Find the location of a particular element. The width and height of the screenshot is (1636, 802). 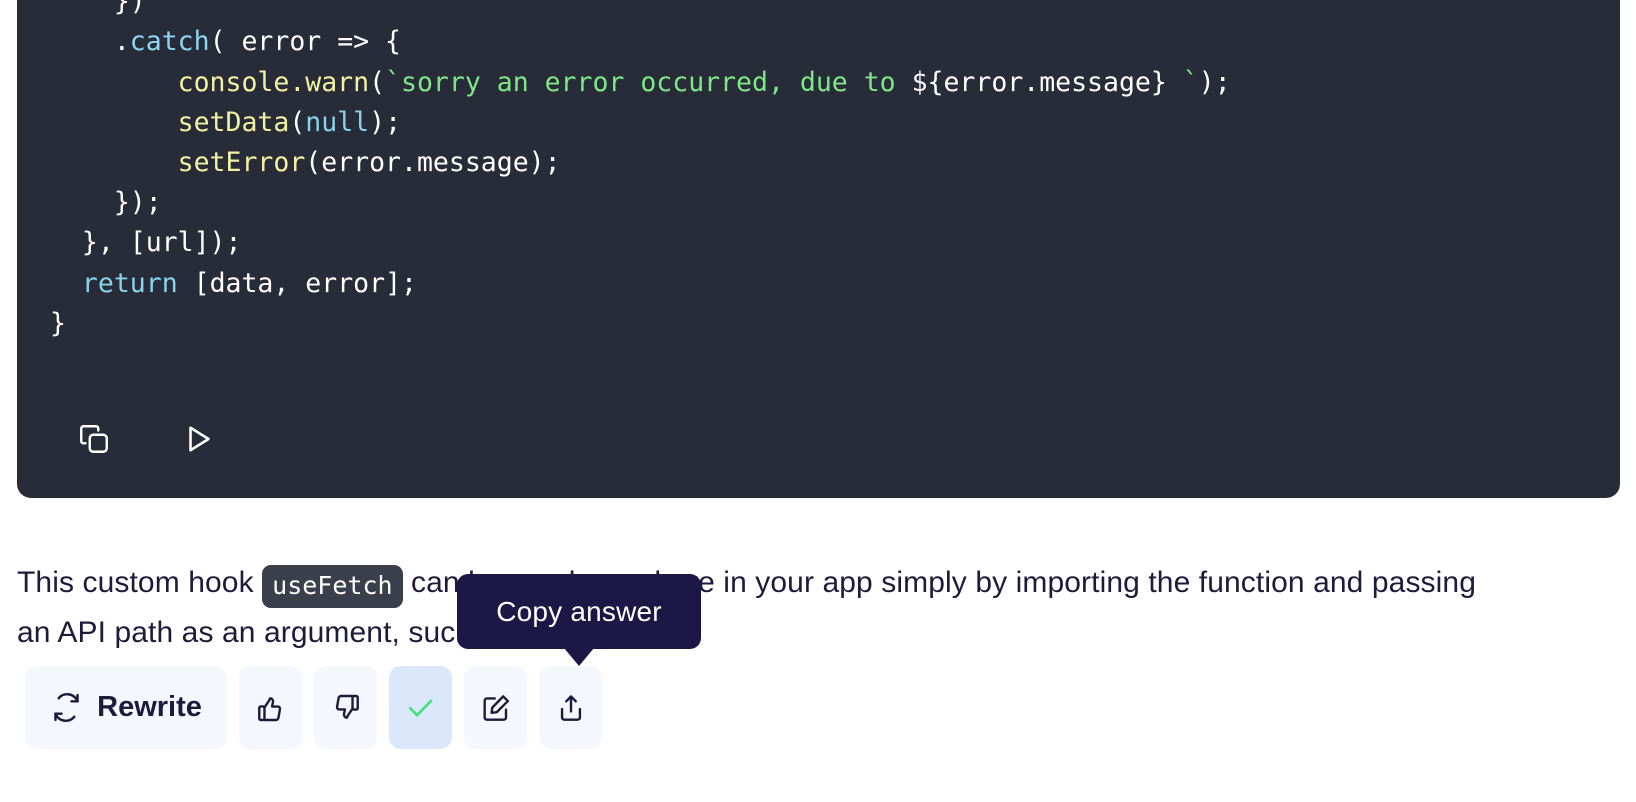

thumbs-down-icon is located at coordinates (346, 708).